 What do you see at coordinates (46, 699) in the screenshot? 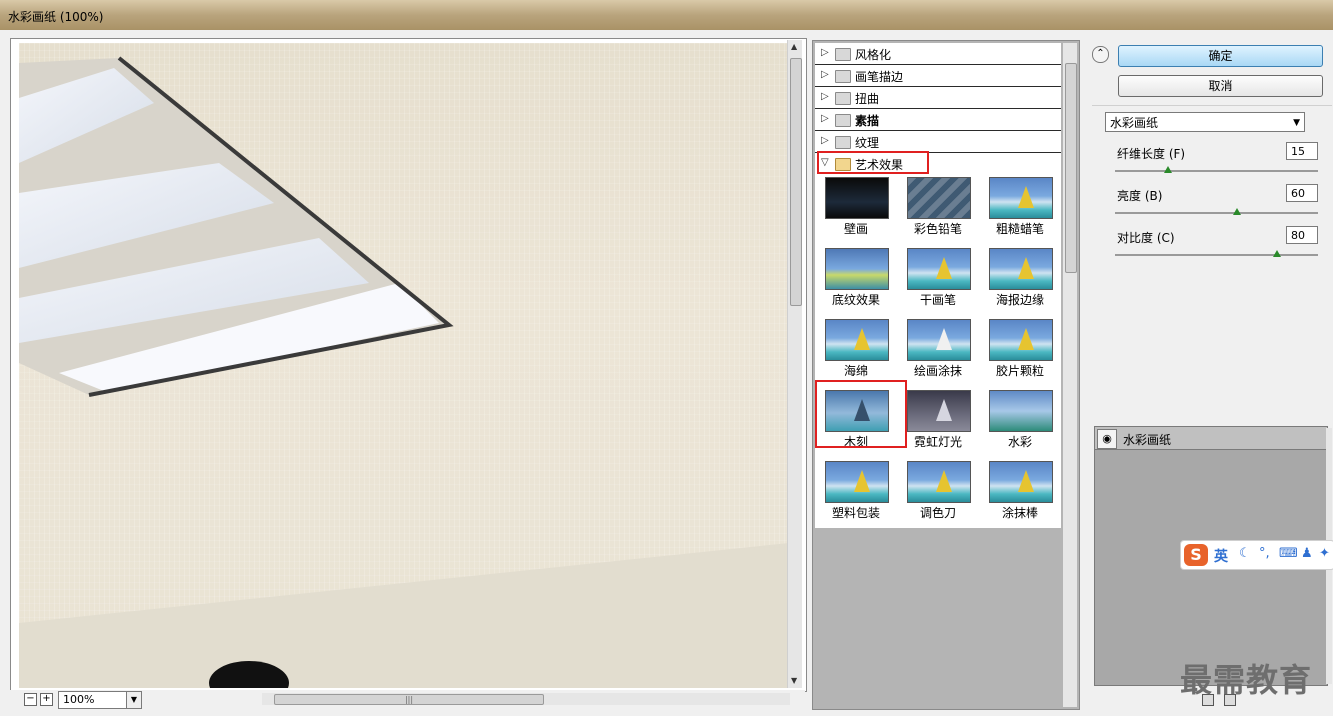
I see `zoom-in-button: +` at bounding box center [46, 699].